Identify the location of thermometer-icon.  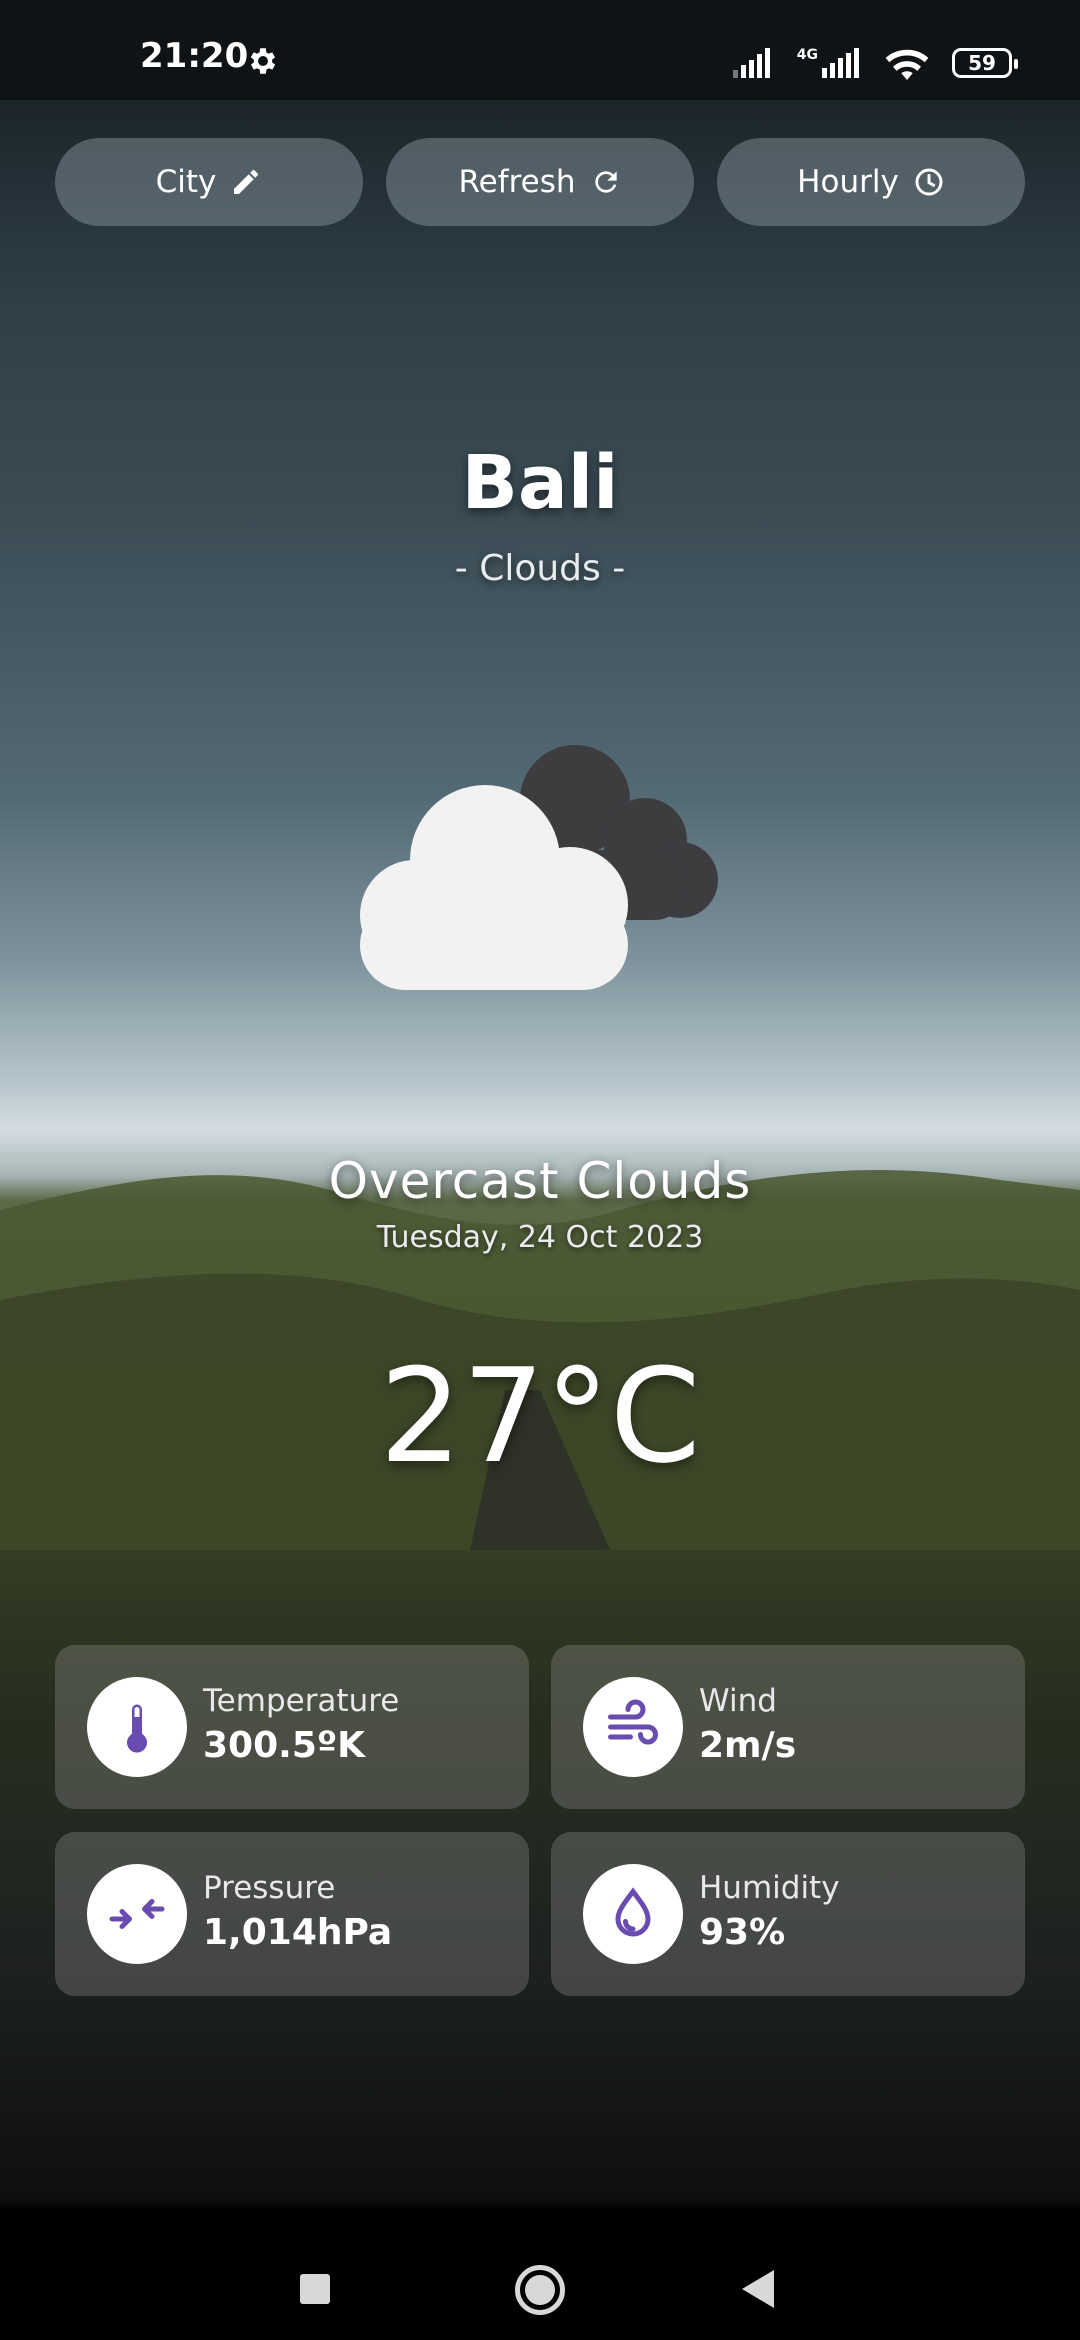
(137, 1728).